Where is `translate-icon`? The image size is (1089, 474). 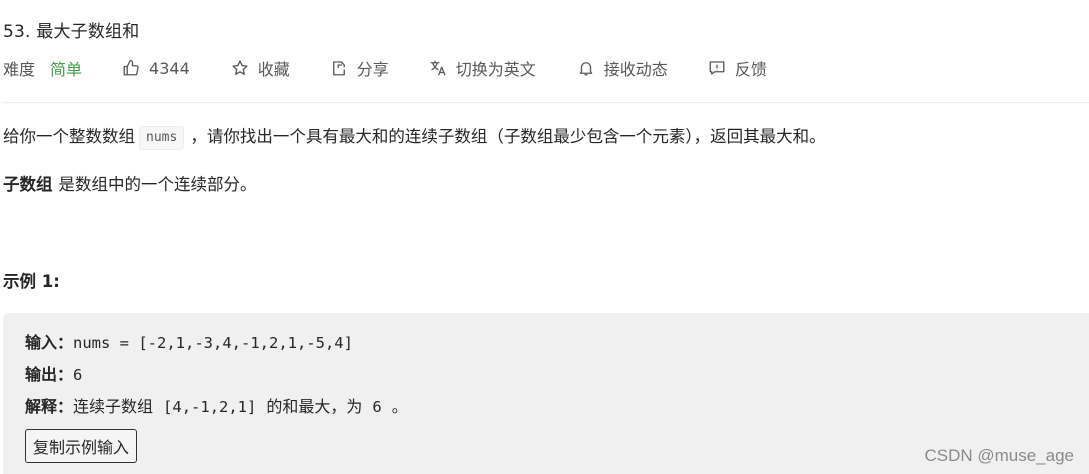 translate-icon is located at coordinates (438, 68).